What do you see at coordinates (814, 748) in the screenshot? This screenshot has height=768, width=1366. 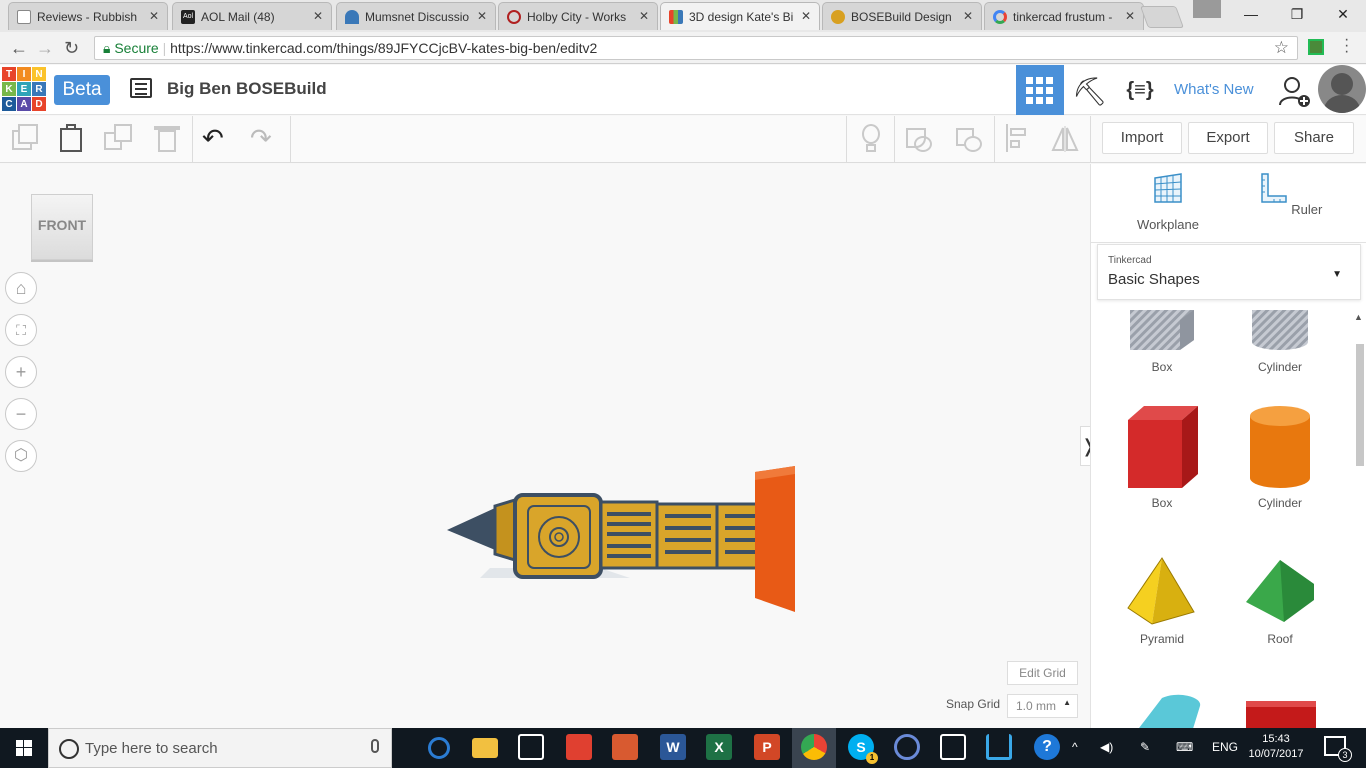 I see `chrome-taskbar-active` at bounding box center [814, 748].